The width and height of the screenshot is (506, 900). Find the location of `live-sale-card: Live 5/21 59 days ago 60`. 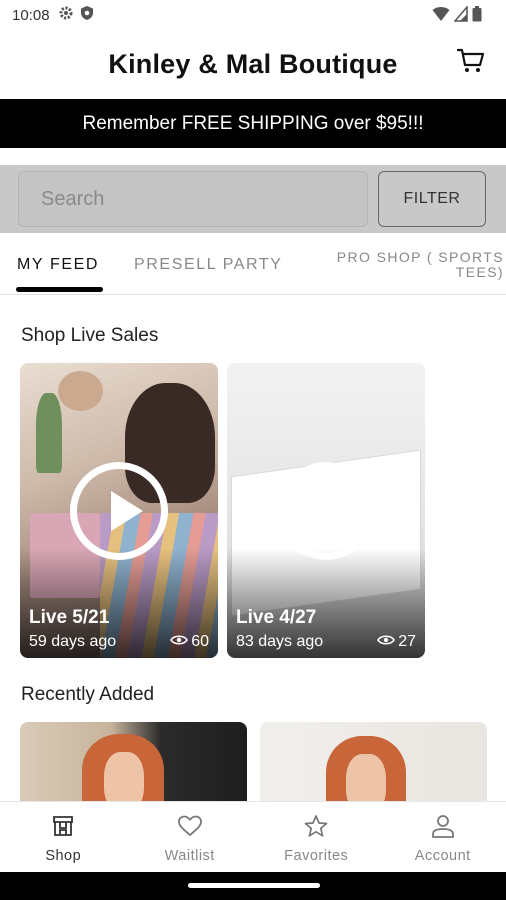

live-sale-card: Live 5/21 59 days ago 60 is located at coordinates (119, 510).